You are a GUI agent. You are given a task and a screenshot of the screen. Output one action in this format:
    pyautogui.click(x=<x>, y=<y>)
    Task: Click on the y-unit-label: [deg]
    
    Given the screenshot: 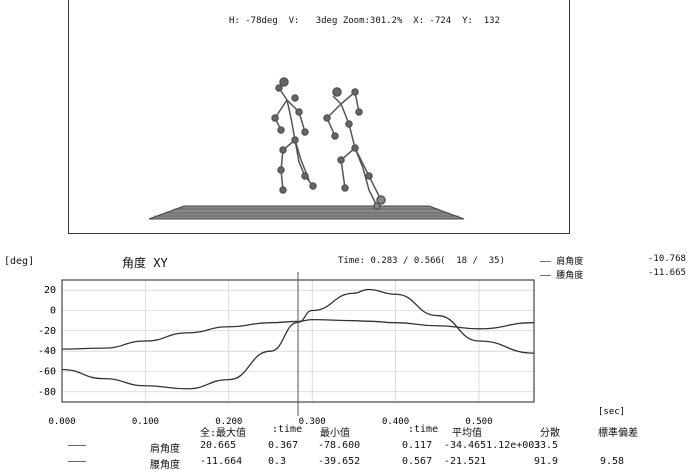 What is the action you would take?
    pyautogui.click(x=19, y=261)
    